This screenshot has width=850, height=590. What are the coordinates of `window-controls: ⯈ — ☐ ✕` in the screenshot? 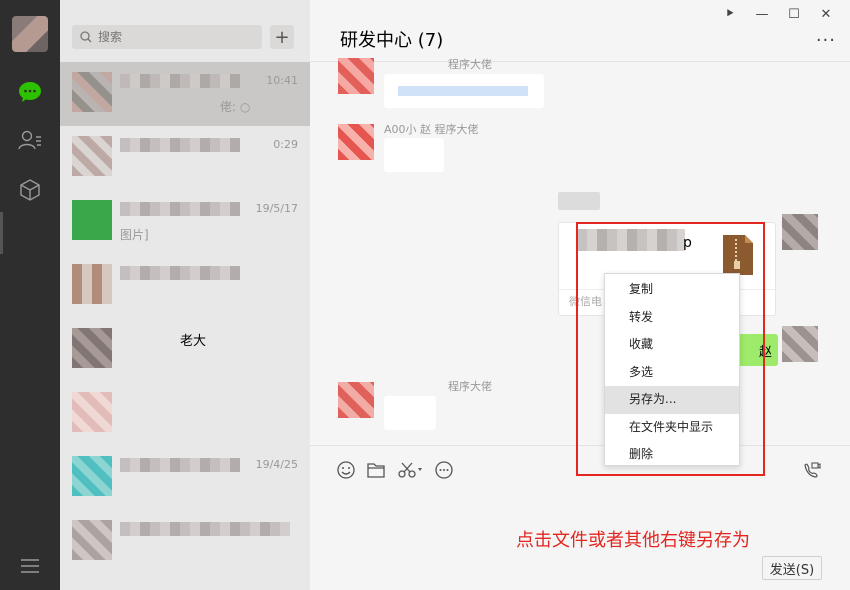 It's located at (778, 14).